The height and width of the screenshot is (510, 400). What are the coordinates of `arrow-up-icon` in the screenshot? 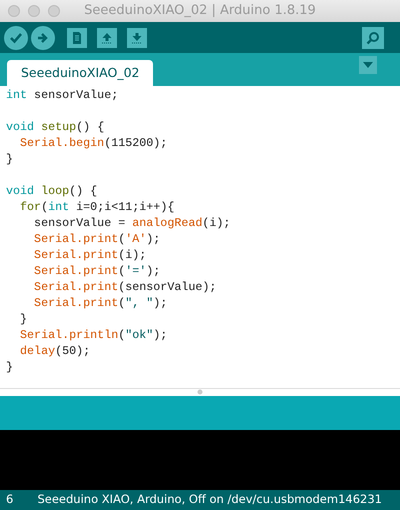 It's located at (107, 38).